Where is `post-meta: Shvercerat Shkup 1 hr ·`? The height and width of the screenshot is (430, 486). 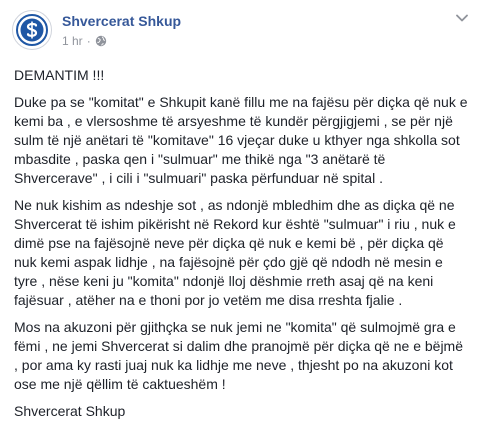 post-meta: Shvercerat Shkup 1 hr · is located at coordinates (121, 29).